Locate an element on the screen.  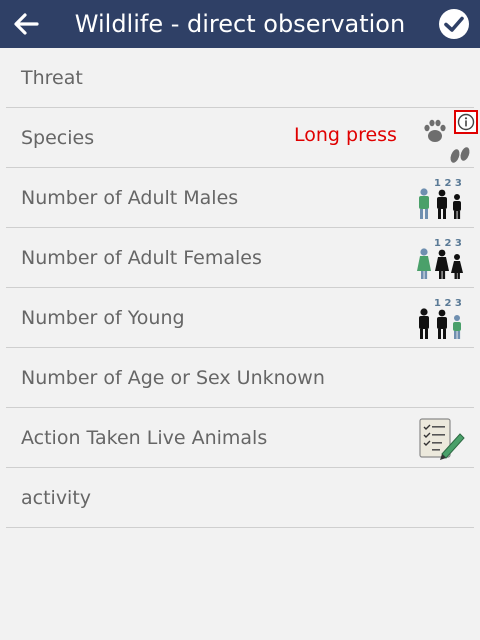
arrow-left-icon is located at coordinates (26, 24).